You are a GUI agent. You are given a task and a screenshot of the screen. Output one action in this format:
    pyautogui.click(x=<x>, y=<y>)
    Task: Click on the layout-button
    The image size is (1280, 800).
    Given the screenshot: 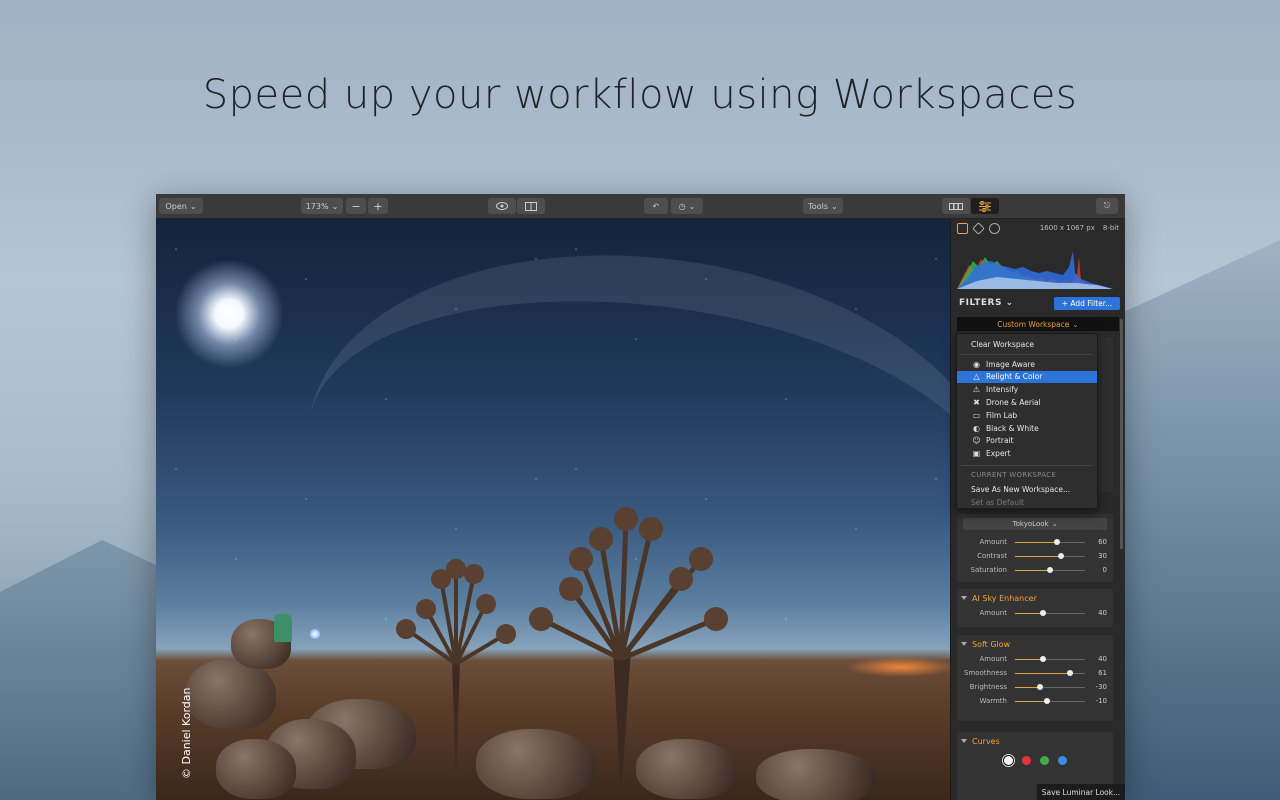 What is the action you would take?
    pyautogui.click(x=956, y=206)
    